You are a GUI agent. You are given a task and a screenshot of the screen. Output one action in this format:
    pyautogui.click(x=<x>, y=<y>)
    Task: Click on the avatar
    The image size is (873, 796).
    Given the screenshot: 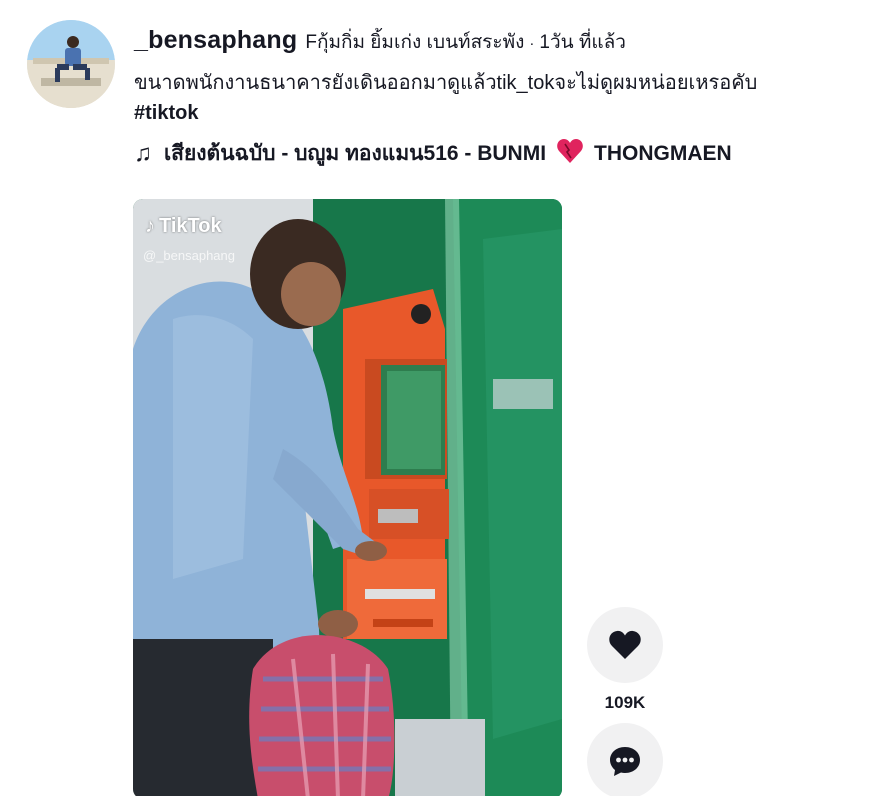 What is the action you would take?
    pyautogui.click(x=71, y=64)
    